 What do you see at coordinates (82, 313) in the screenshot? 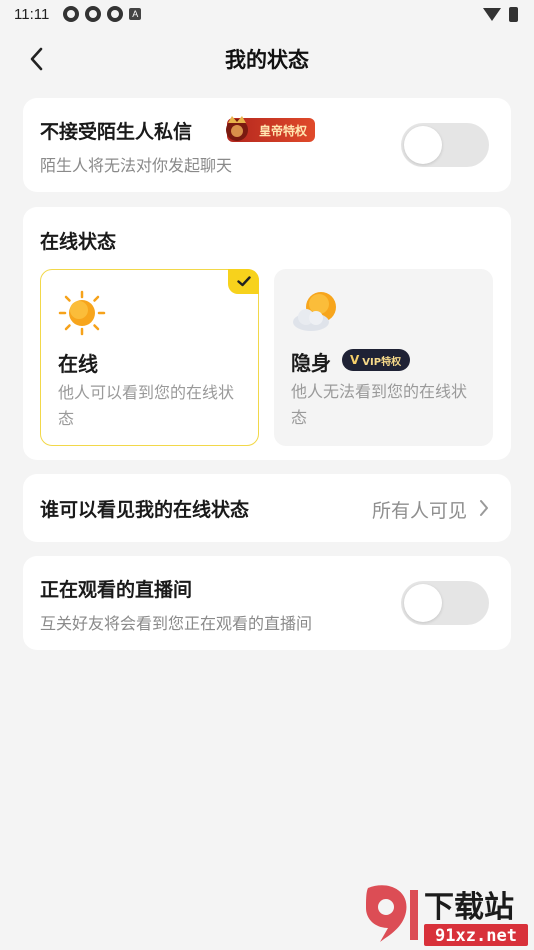
I see `sun-icon` at bounding box center [82, 313].